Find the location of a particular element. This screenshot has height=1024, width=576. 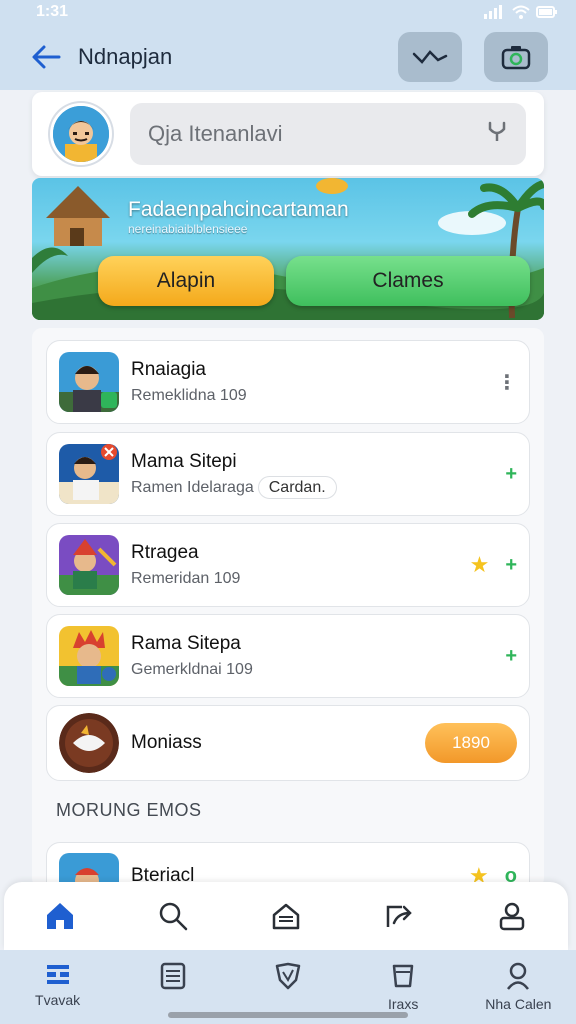

wave-icon is located at coordinates (430, 57).